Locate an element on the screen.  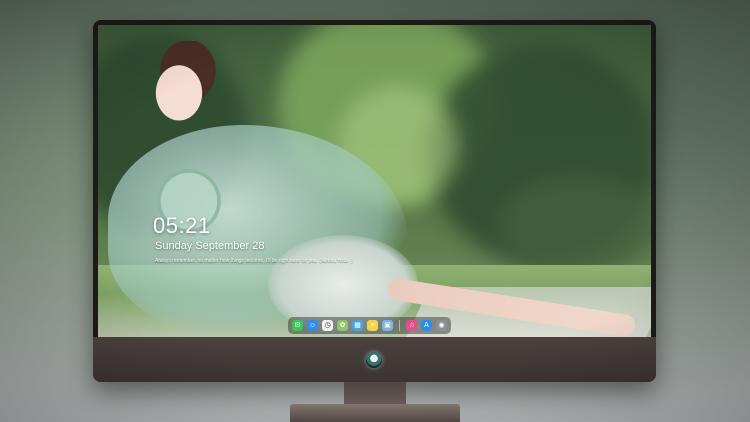
app-store-icon: A is located at coordinates (426, 325).